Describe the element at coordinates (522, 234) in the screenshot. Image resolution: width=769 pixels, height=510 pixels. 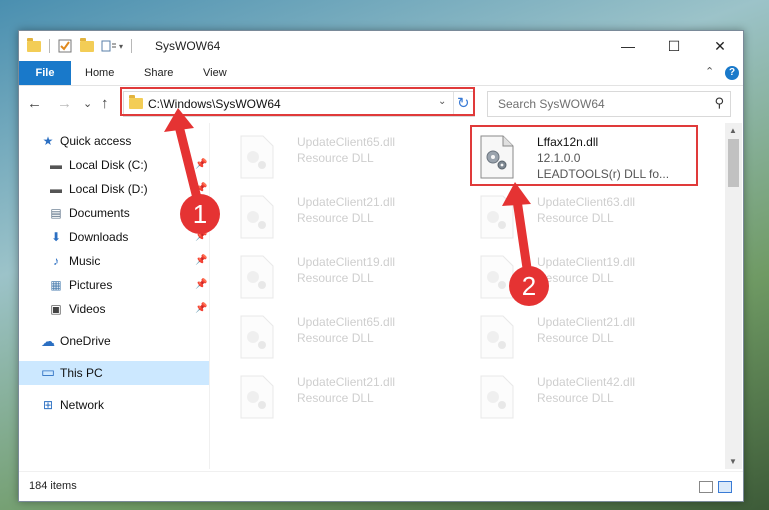
I see `arrow-to-file` at that location.